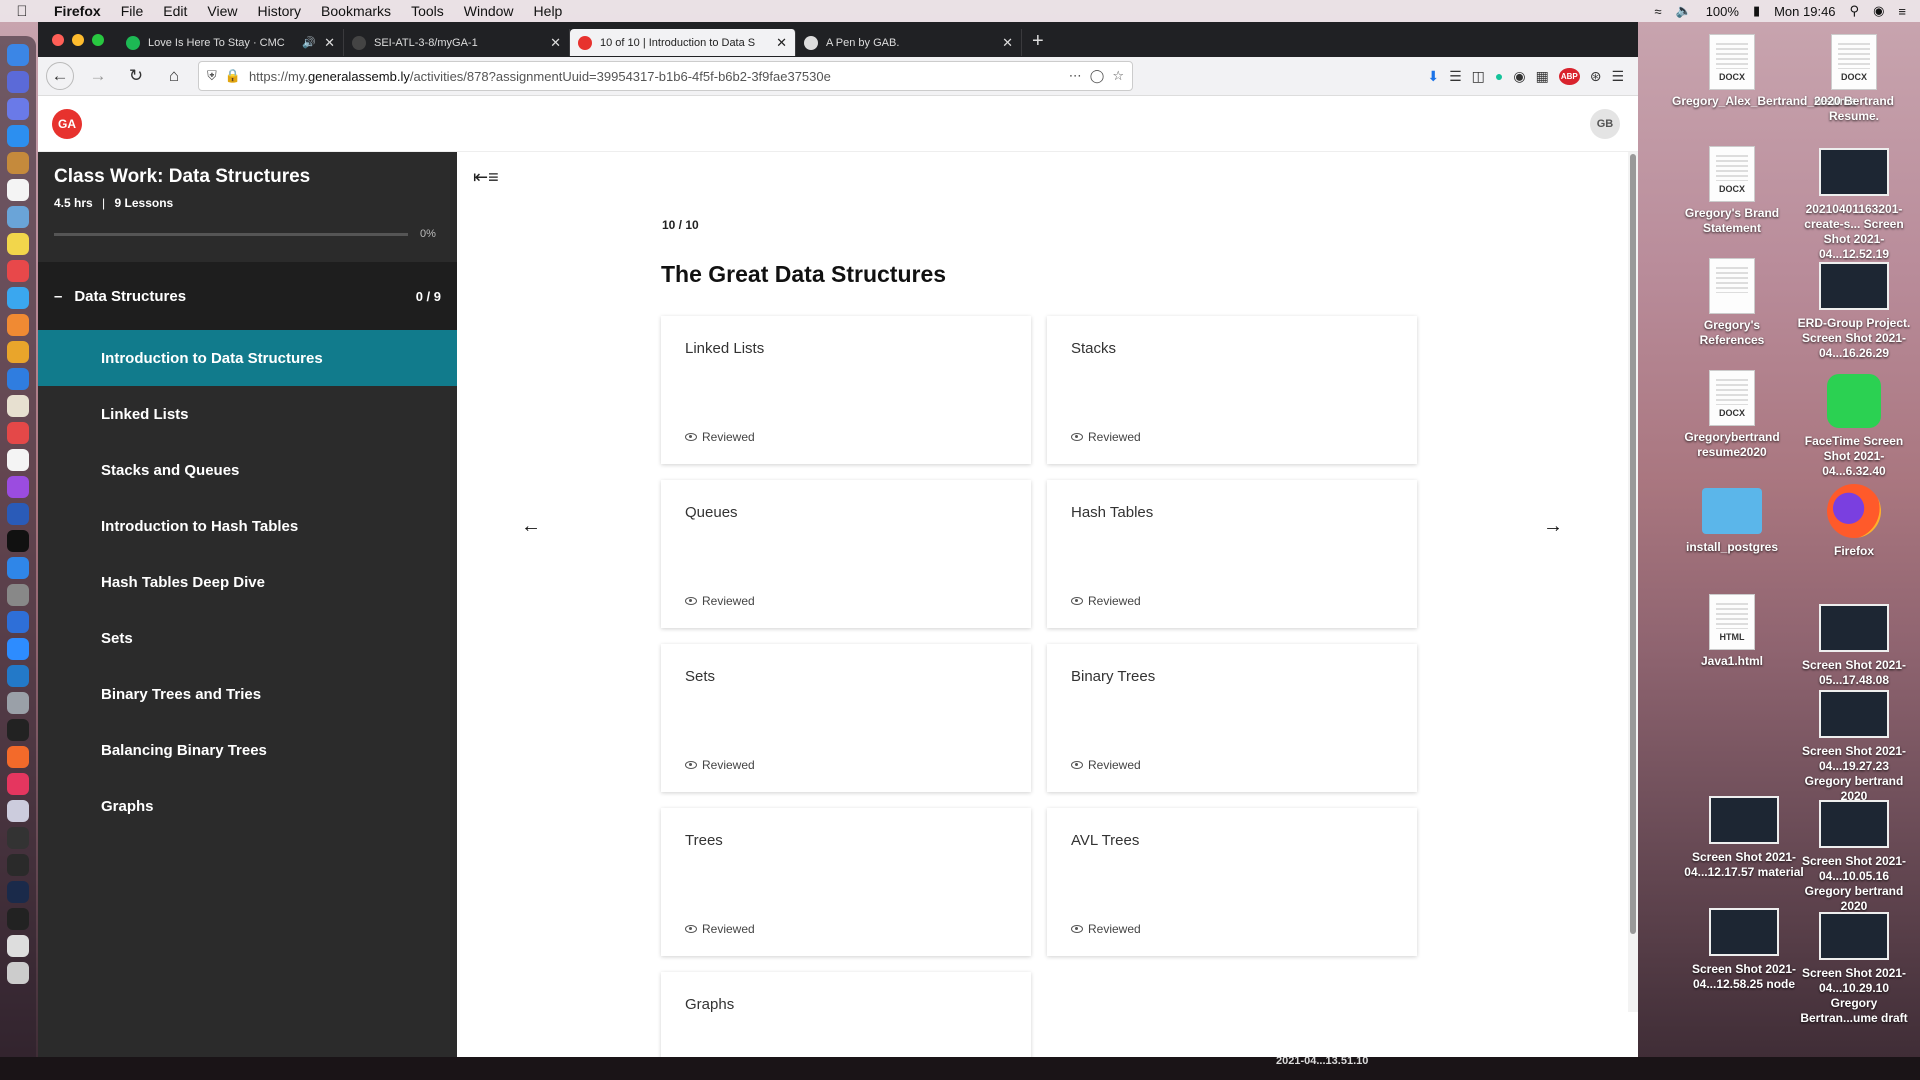 This screenshot has height=1080, width=1920. Describe the element at coordinates (18, 595) in the screenshot. I see `system-preferences-icon` at that location.